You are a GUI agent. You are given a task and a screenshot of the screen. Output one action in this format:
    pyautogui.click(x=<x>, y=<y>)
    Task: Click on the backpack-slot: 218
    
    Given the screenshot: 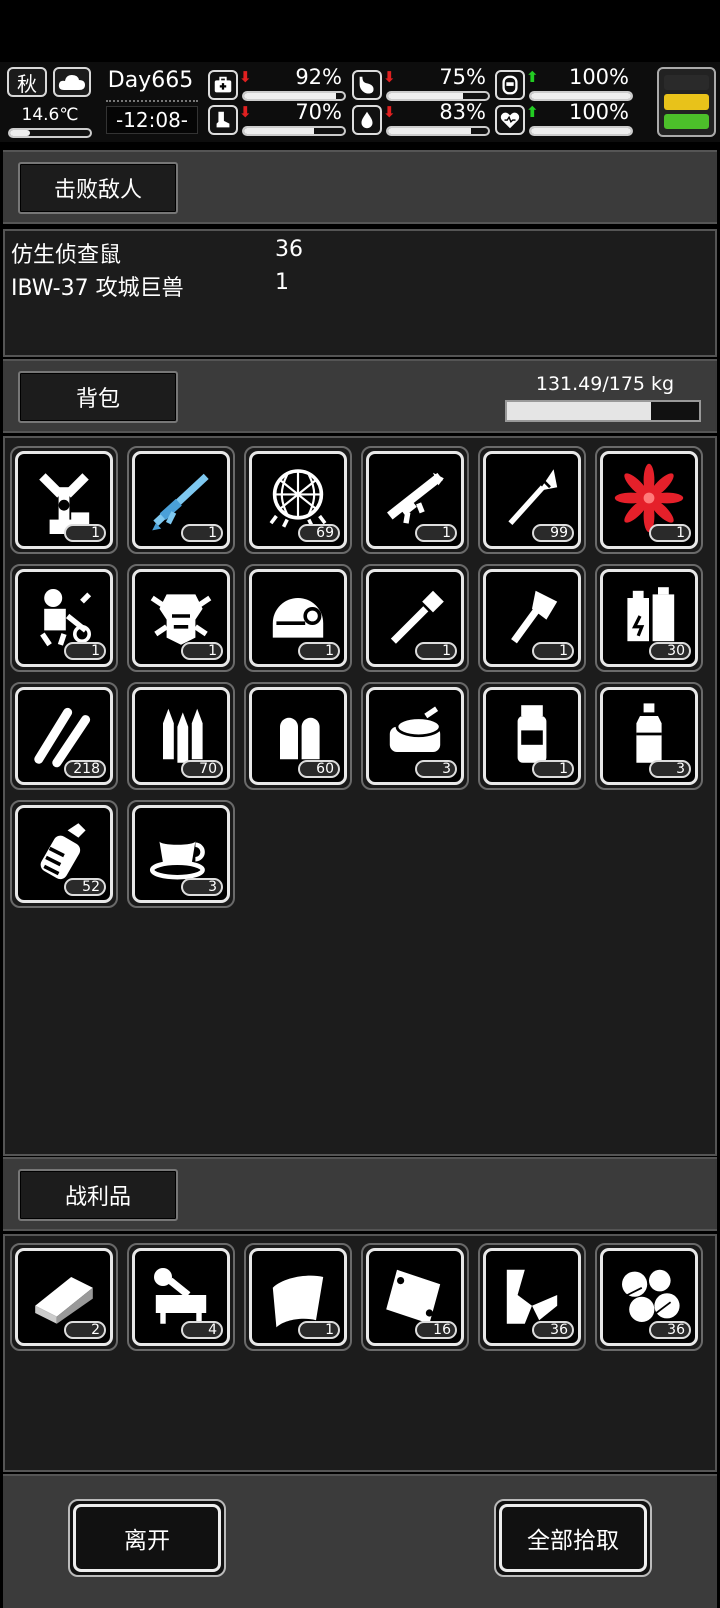 What is the action you would take?
    pyautogui.click(x=64, y=736)
    